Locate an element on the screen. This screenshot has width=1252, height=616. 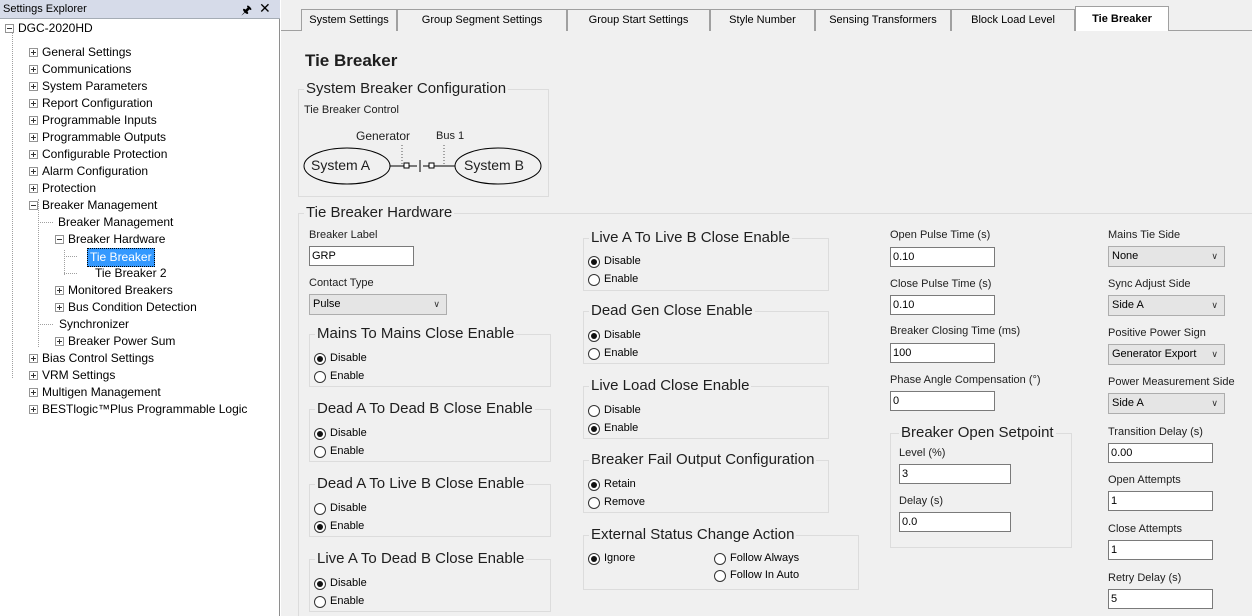
tree-node-label: VRM Settings is located at coordinates (79, 375).